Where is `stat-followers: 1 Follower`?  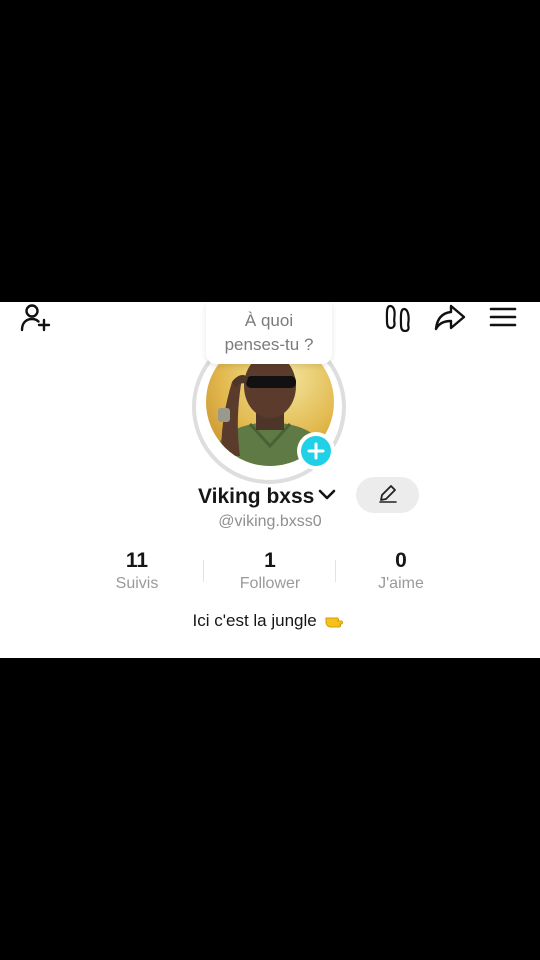
stat-followers: 1 Follower is located at coordinates (270, 571).